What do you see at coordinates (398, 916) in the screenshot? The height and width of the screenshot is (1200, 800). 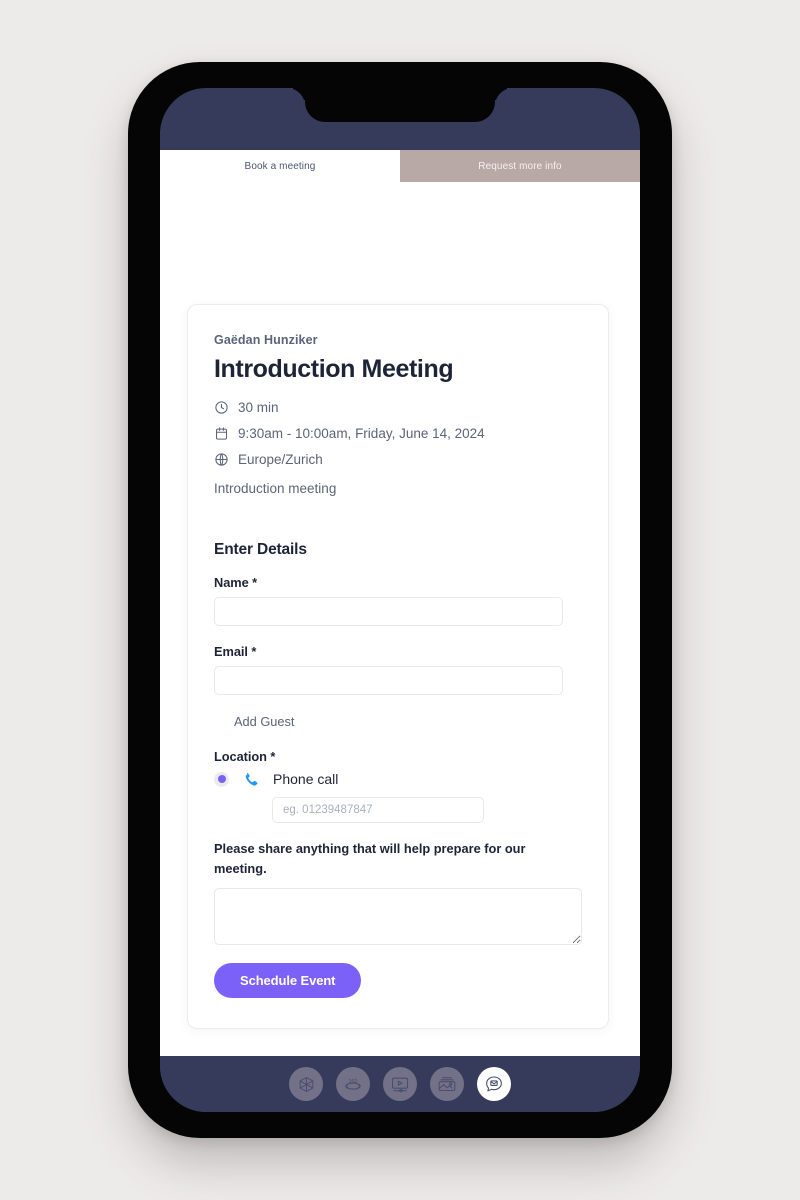 I see `notes-textarea` at bounding box center [398, 916].